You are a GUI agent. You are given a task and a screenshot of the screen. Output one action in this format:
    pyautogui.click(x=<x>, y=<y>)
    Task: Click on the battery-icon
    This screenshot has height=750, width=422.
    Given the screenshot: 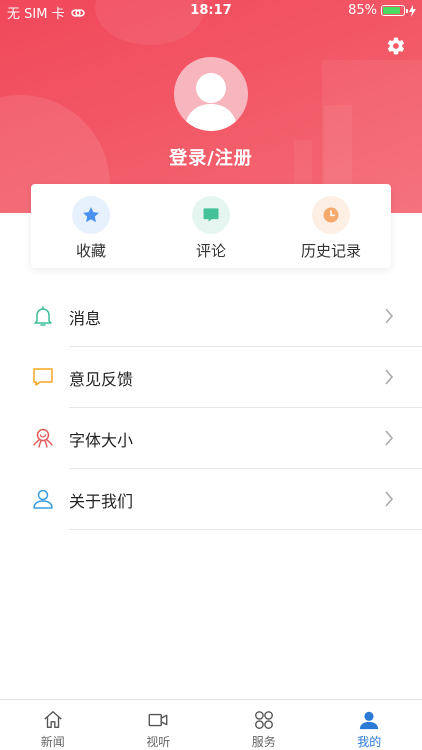 What is the action you would take?
    pyautogui.click(x=394, y=10)
    